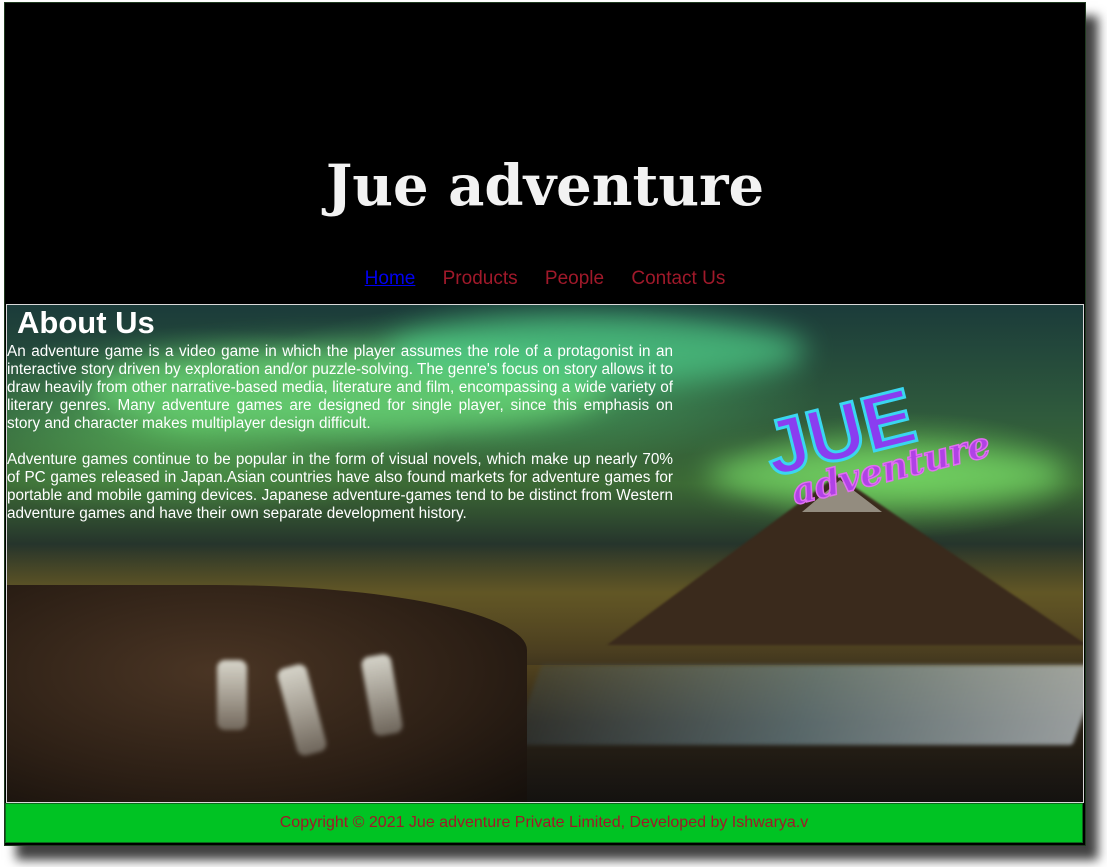 This screenshot has width=1107, height=867. I want to click on waterfall-image, so click(232, 695).